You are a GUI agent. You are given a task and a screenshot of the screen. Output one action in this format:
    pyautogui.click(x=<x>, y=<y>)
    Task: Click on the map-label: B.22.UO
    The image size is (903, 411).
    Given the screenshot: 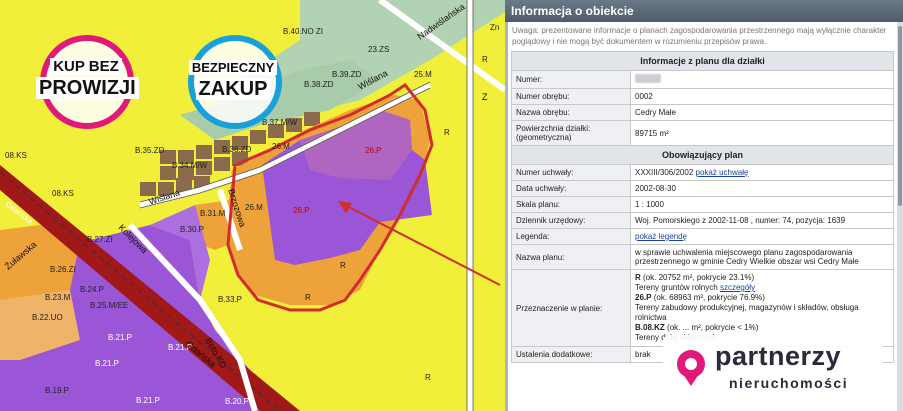 What is the action you would take?
    pyautogui.click(x=47, y=317)
    